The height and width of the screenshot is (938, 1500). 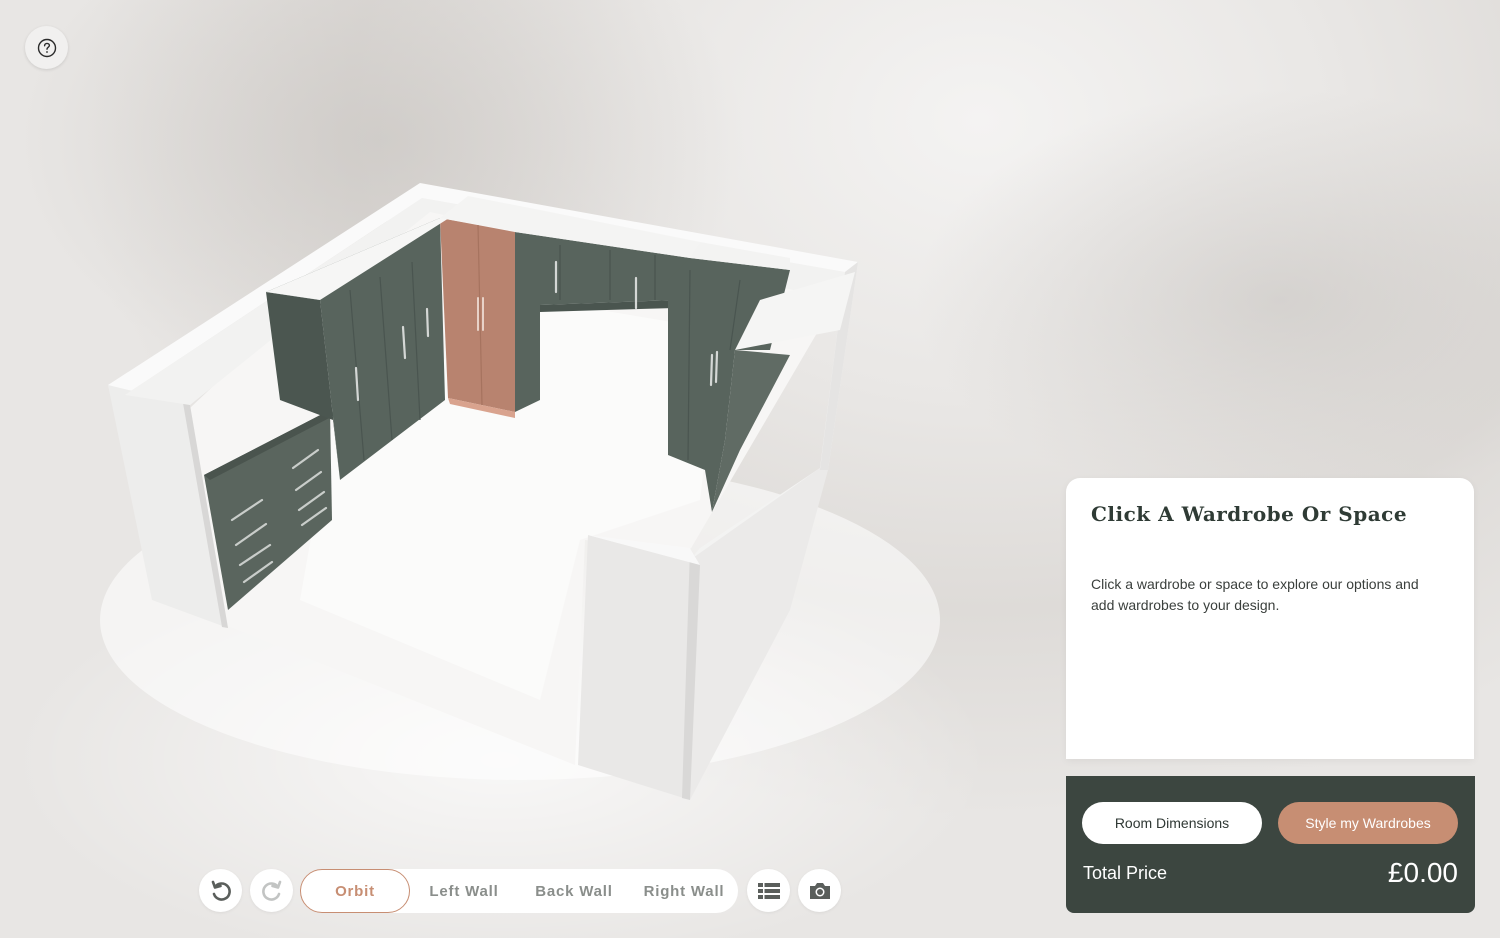 I want to click on view-orbit: Orbit, so click(x=355, y=891).